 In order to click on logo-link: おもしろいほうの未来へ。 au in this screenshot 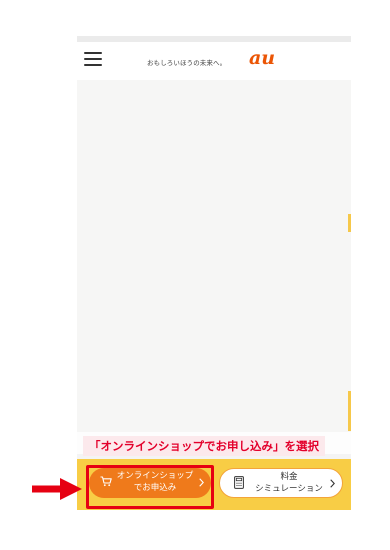, I will do `click(214, 60)`.